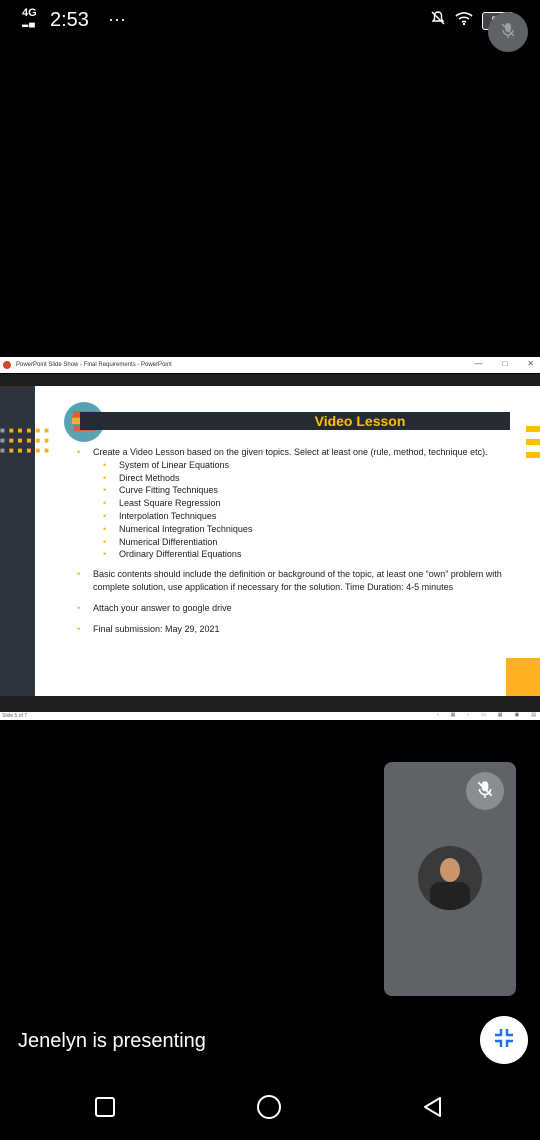 The height and width of the screenshot is (1140, 540). I want to click on topic-item: Numerical Differentiation, so click(292, 542).